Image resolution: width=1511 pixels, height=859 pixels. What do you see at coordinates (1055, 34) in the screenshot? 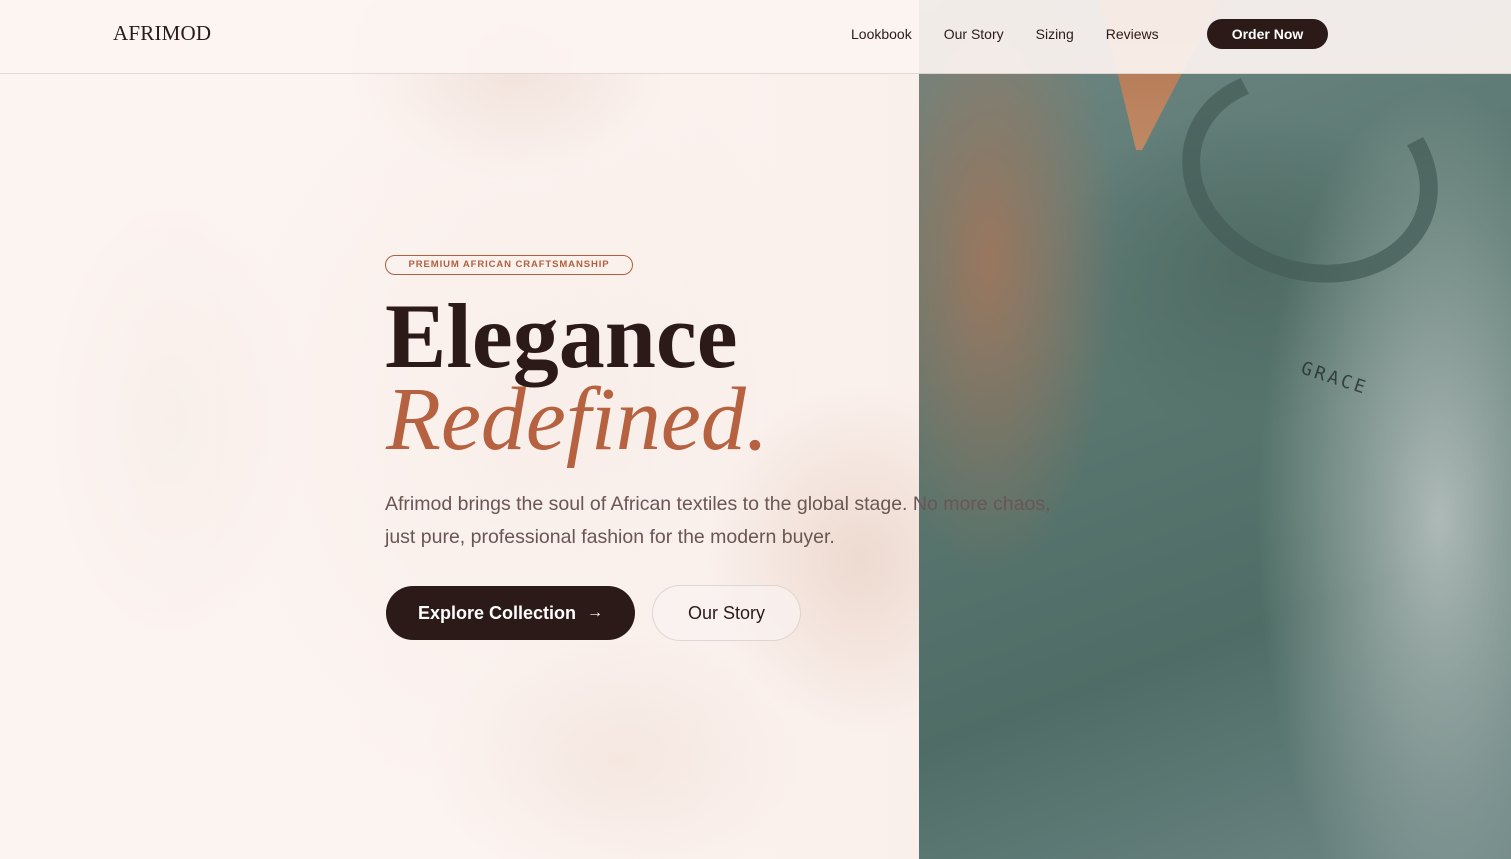
I see `nav-link-sizing: Sizing` at bounding box center [1055, 34].